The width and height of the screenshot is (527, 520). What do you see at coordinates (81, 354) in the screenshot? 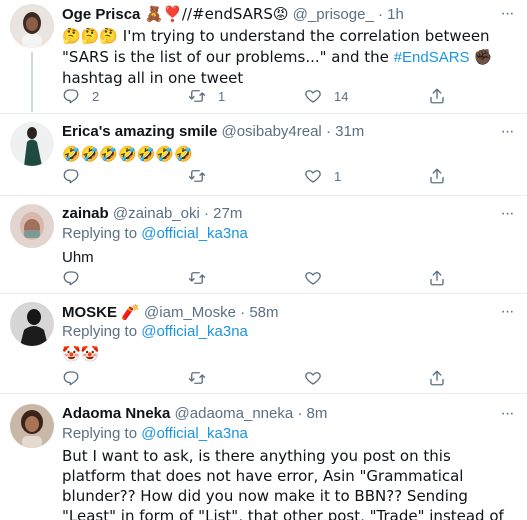
I see `tweet-text: 🤡🤡` at bounding box center [81, 354].